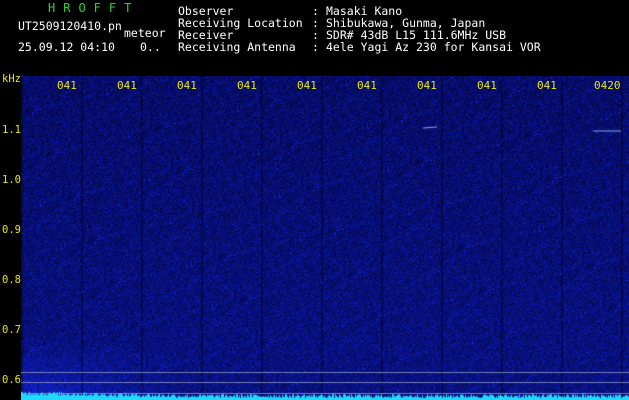 The image size is (629, 400). What do you see at coordinates (11, 330) in the screenshot?
I see `y-tick-label: 0.7` at bounding box center [11, 330].